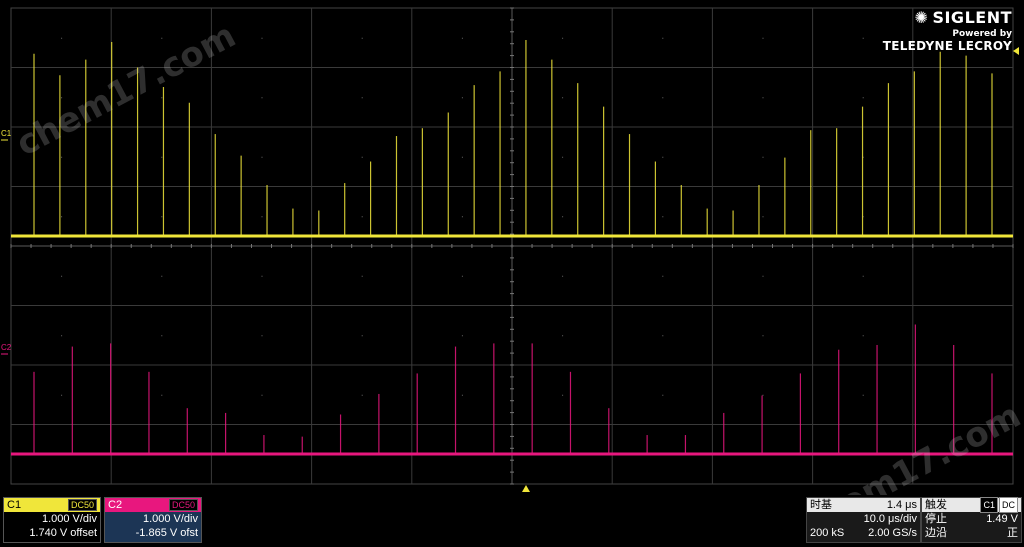 The width and height of the screenshot is (1024, 547). Describe the element at coordinates (82, 505) in the screenshot. I see `channel1-coupling: DC50` at that location.